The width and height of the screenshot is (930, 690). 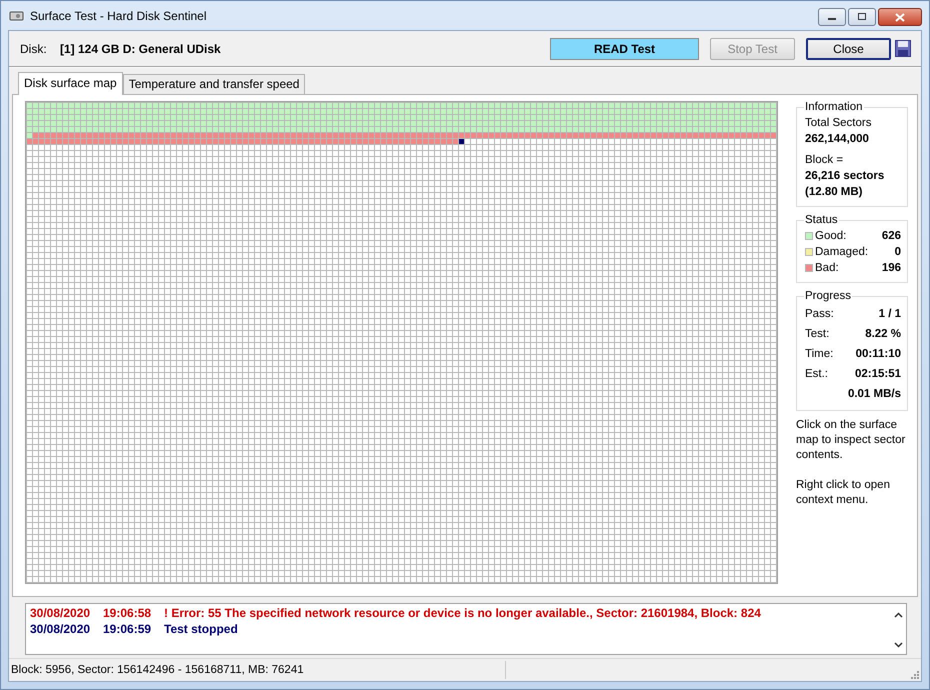 I want to click on scroll-down-icon, so click(x=898, y=645).